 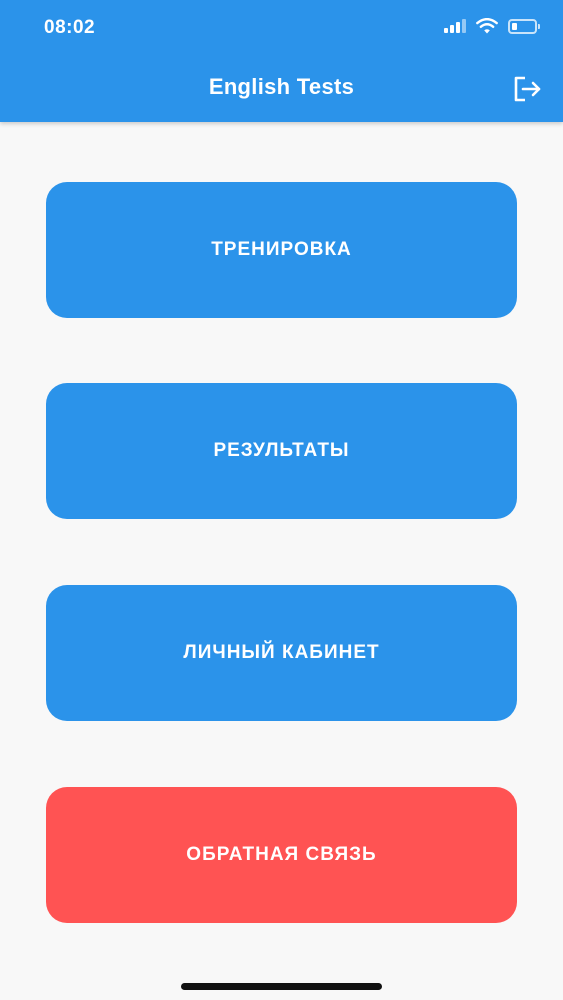 I want to click on results-button: РЕЗУЛЬТАТЫ, so click(x=281, y=451).